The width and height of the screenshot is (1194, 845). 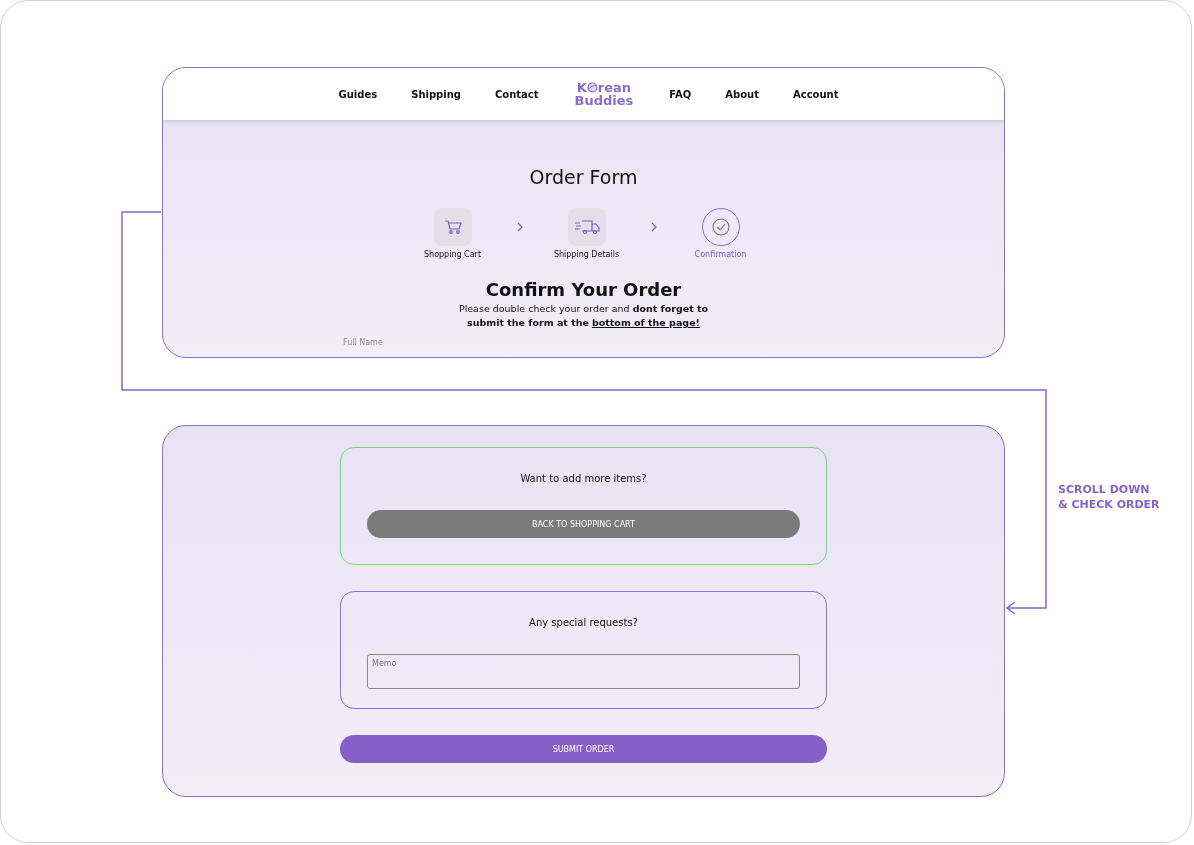 What do you see at coordinates (645, 322) in the screenshot?
I see `bottom-link: bottom of the page!` at bounding box center [645, 322].